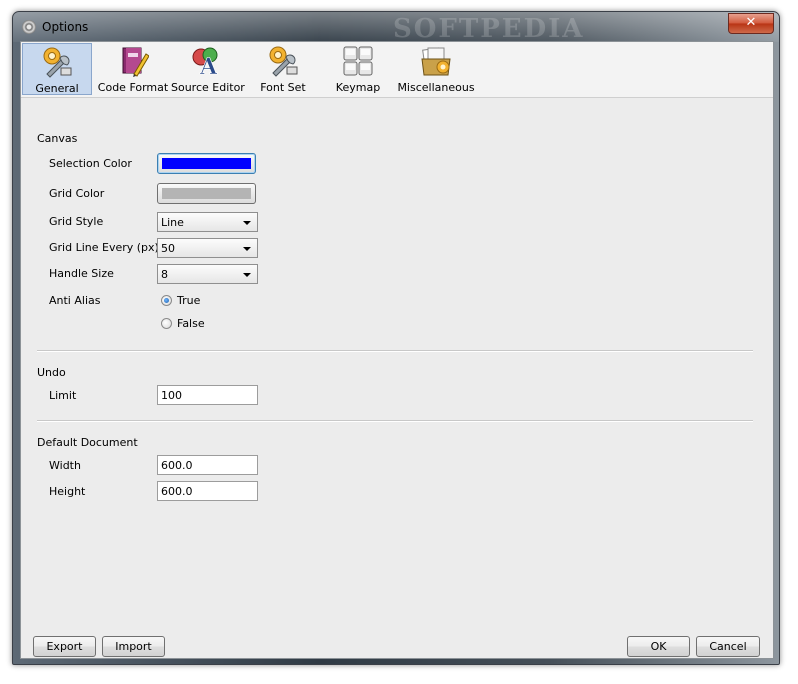 The image size is (798, 684). I want to click on selection-color-swatch, so click(206, 163).